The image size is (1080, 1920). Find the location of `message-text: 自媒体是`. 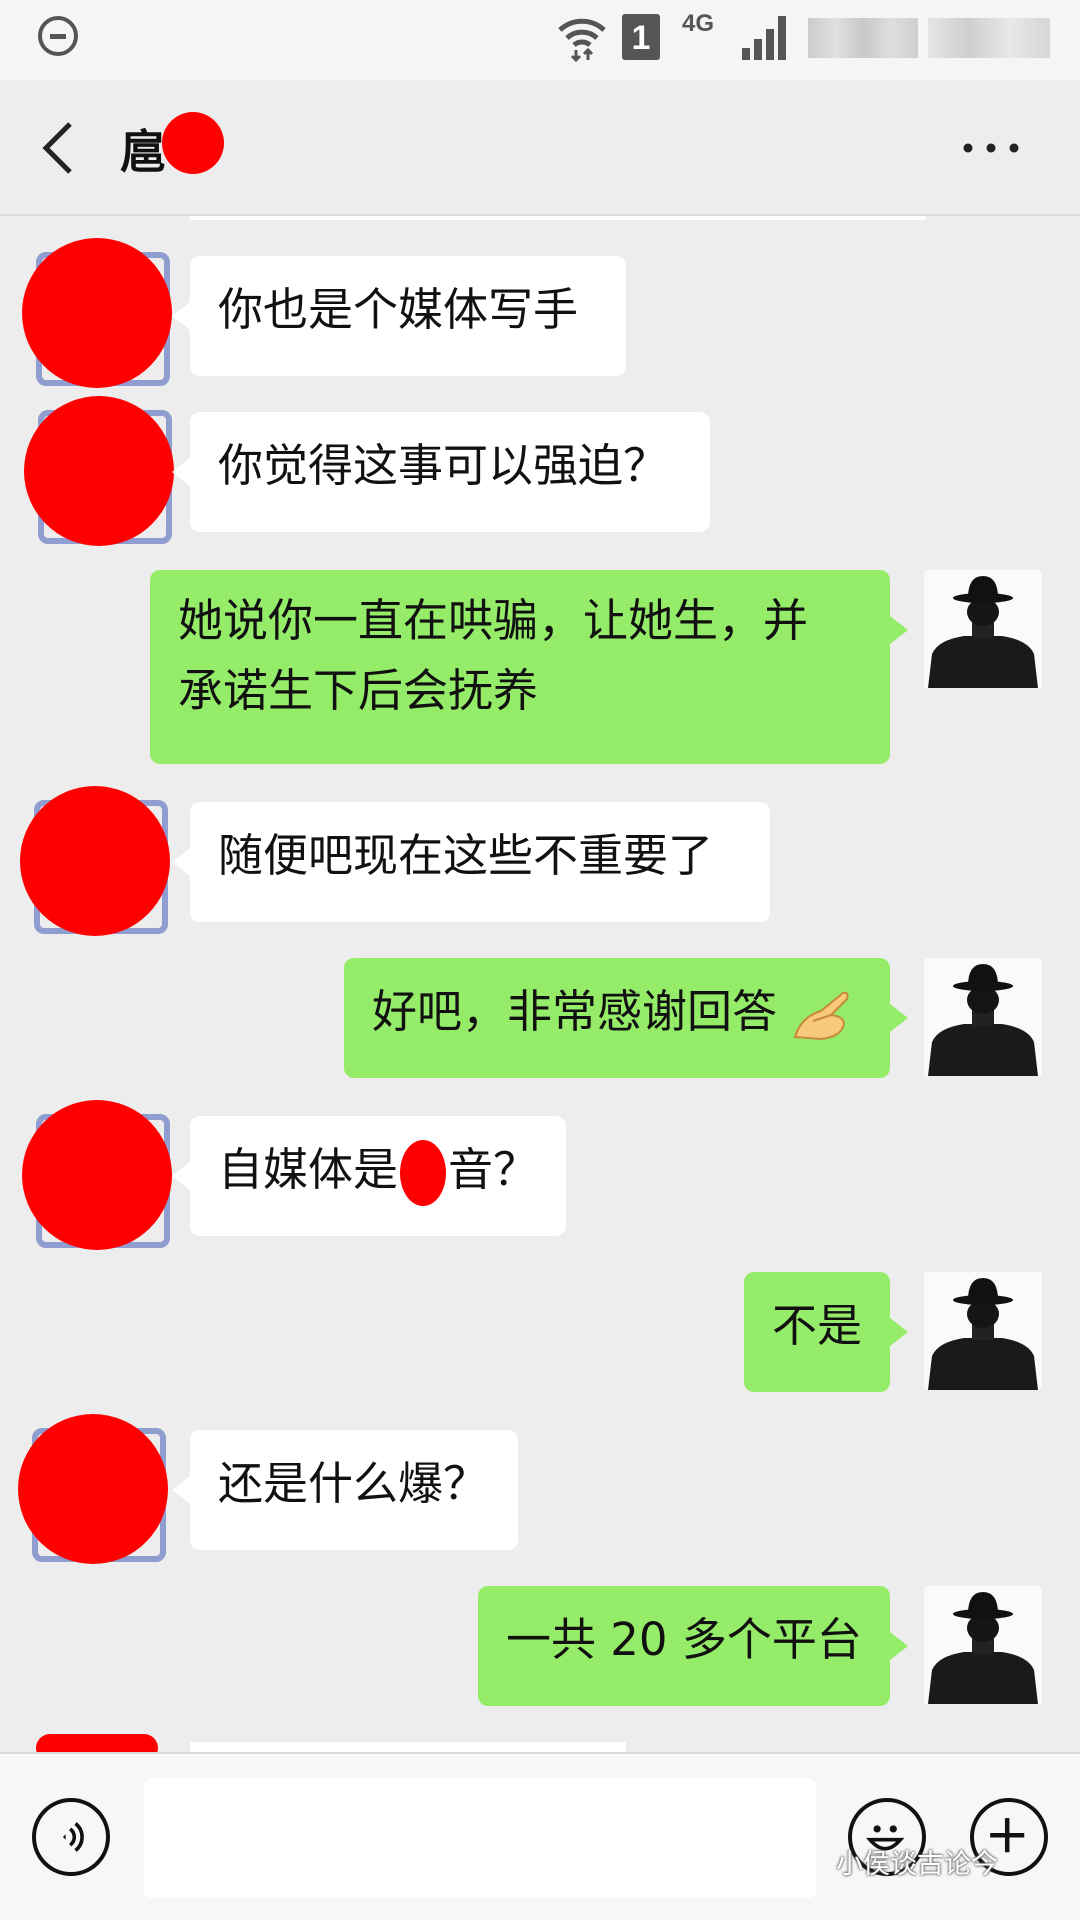

message-text: 自媒体是 is located at coordinates (308, 1169).